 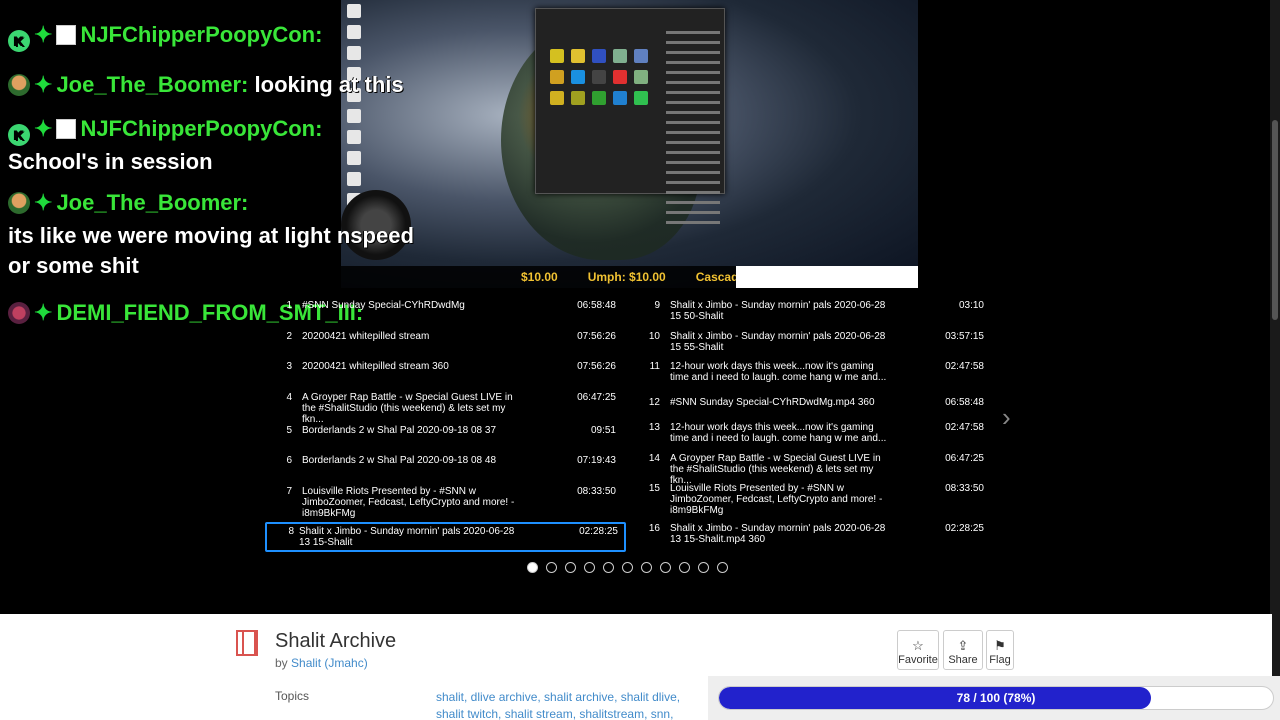 I want to click on favorite-button: ☆ Favorite, so click(x=918, y=650).